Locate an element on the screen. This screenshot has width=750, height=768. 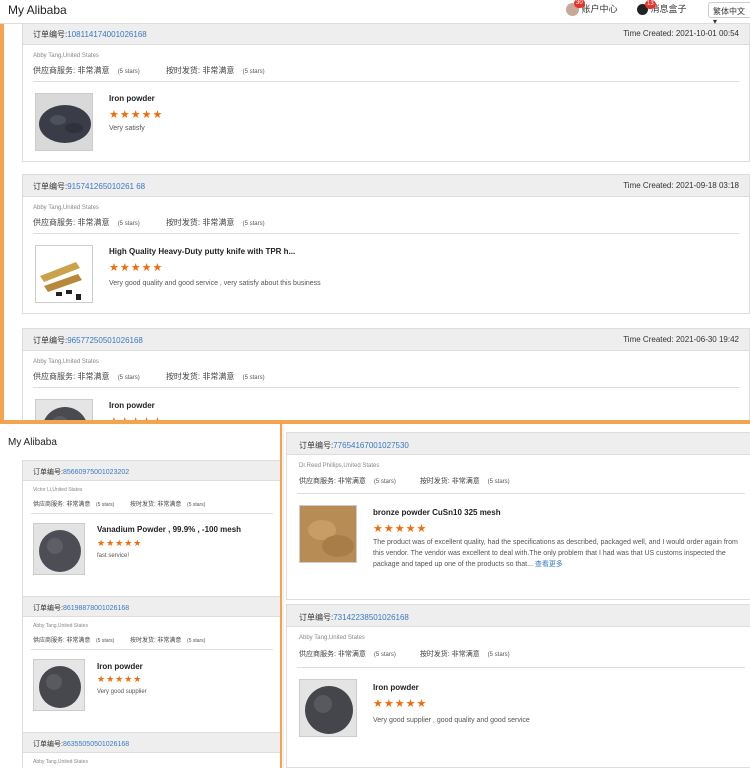
account-center-link: 30 账户中心 is located at coordinates (592, 8).